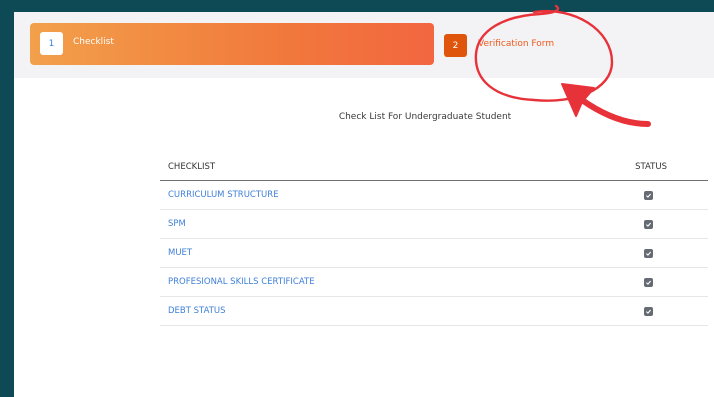 The height and width of the screenshot is (397, 714). Describe the element at coordinates (177, 224) in the screenshot. I see `checklist-link-spm: SPM` at that location.